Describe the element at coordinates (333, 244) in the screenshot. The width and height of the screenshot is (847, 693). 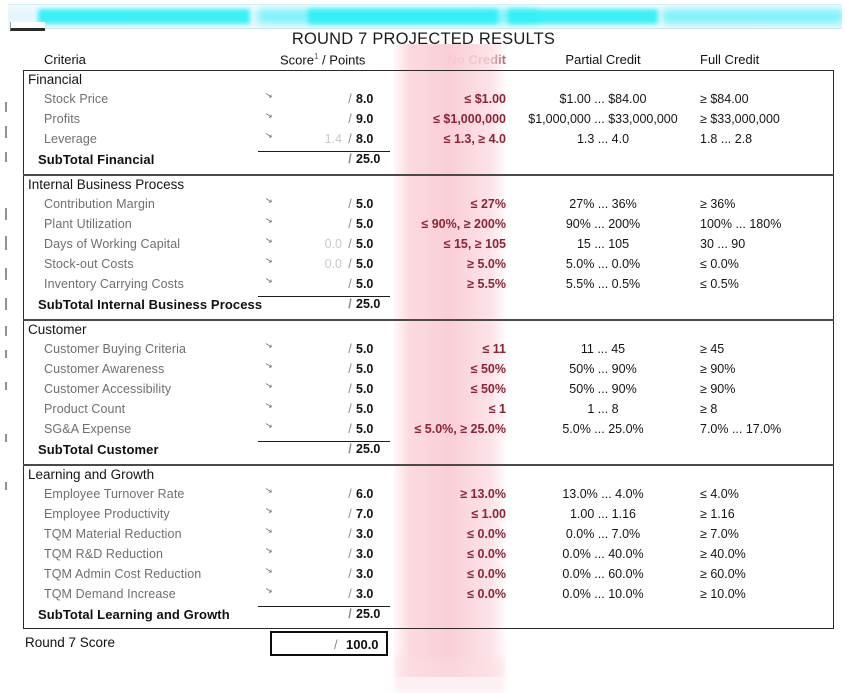
I see `score-value: 0.0` at that location.